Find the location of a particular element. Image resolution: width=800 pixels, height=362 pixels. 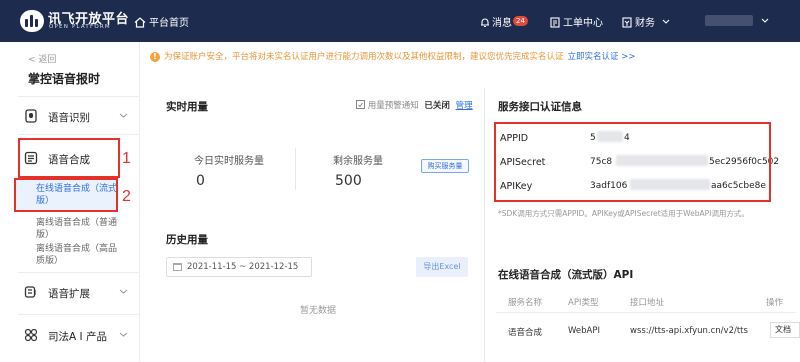

sidebar-item-judicial-ai: 司法A I 产品 is located at coordinates (69, 335).